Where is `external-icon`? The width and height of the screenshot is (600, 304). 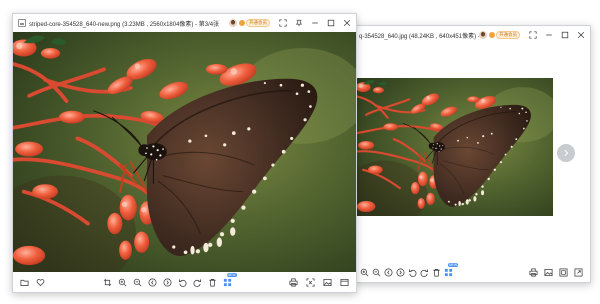
external-icon is located at coordinates (578, 272).